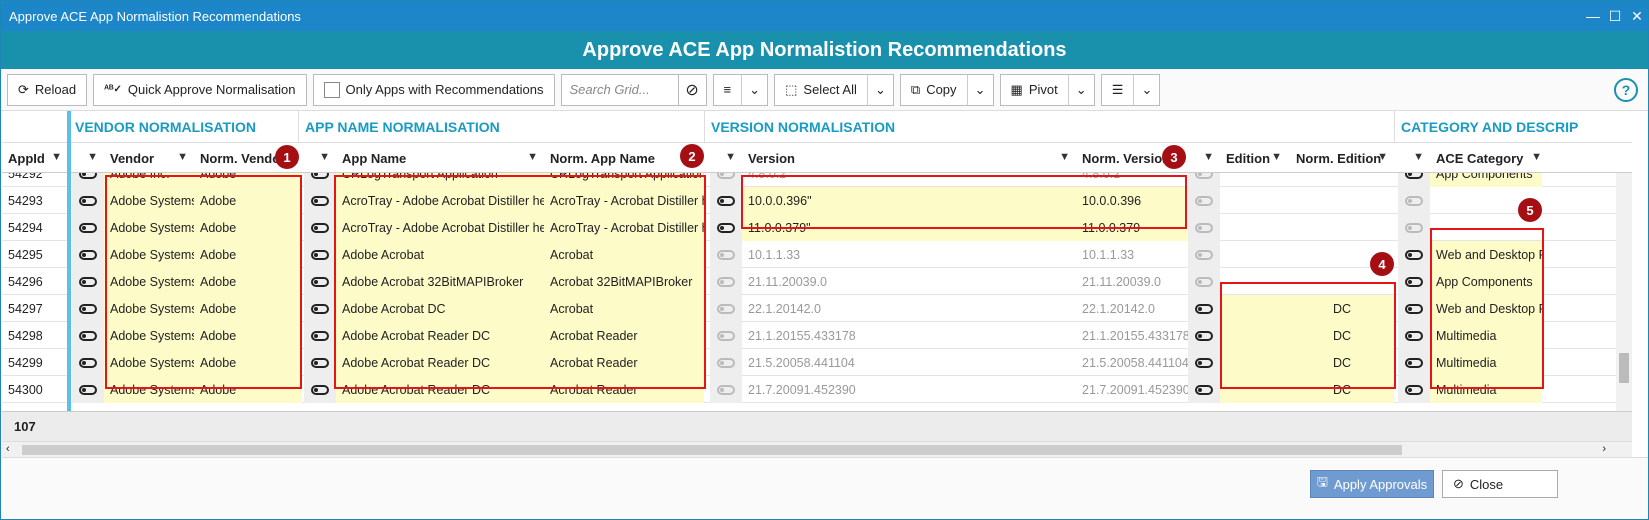 Image resolution: width=1649 pixels, height=520 pixels. I want to click on horizontal-scrollbar: ‹ ›, so click(817, 449).